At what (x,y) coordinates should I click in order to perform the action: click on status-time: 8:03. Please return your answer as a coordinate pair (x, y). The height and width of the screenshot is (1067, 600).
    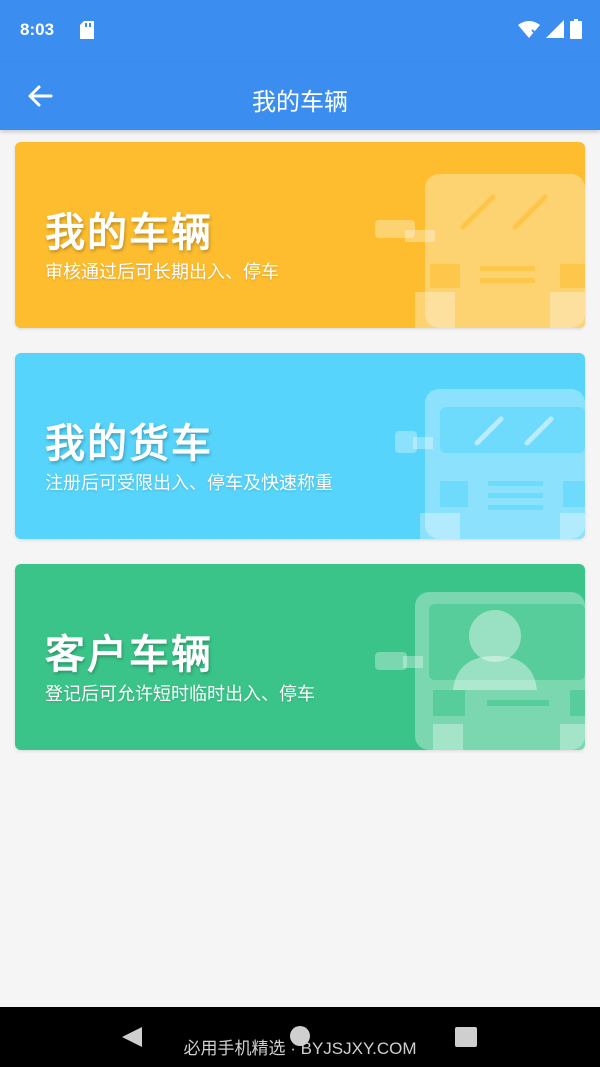
    Looking at the image, I should click on (37, 29).